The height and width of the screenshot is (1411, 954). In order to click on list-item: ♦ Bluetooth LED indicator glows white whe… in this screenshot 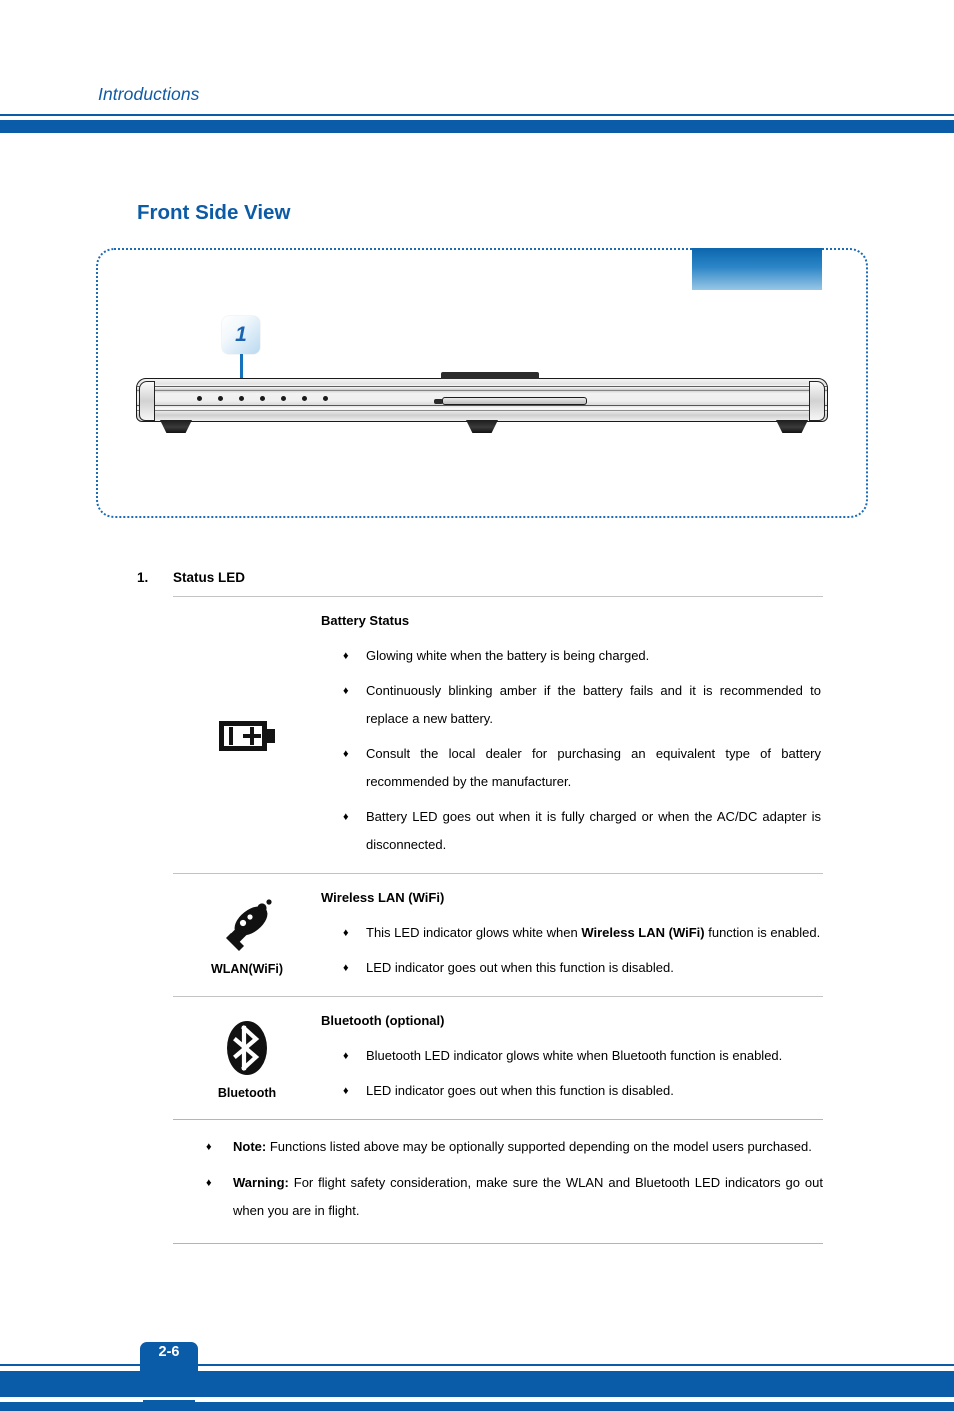, I will do `click(571, 1056)`.